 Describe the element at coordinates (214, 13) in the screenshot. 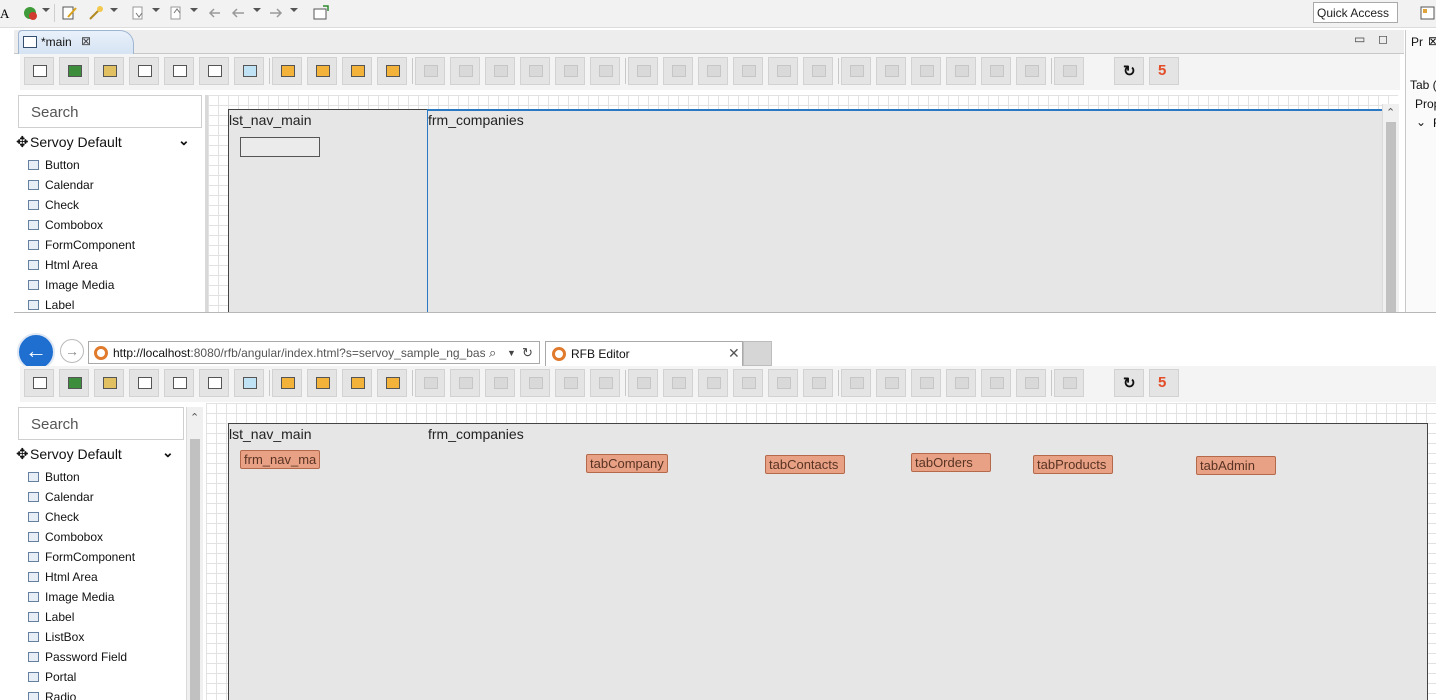

I see `last-edit-icon` at that location.